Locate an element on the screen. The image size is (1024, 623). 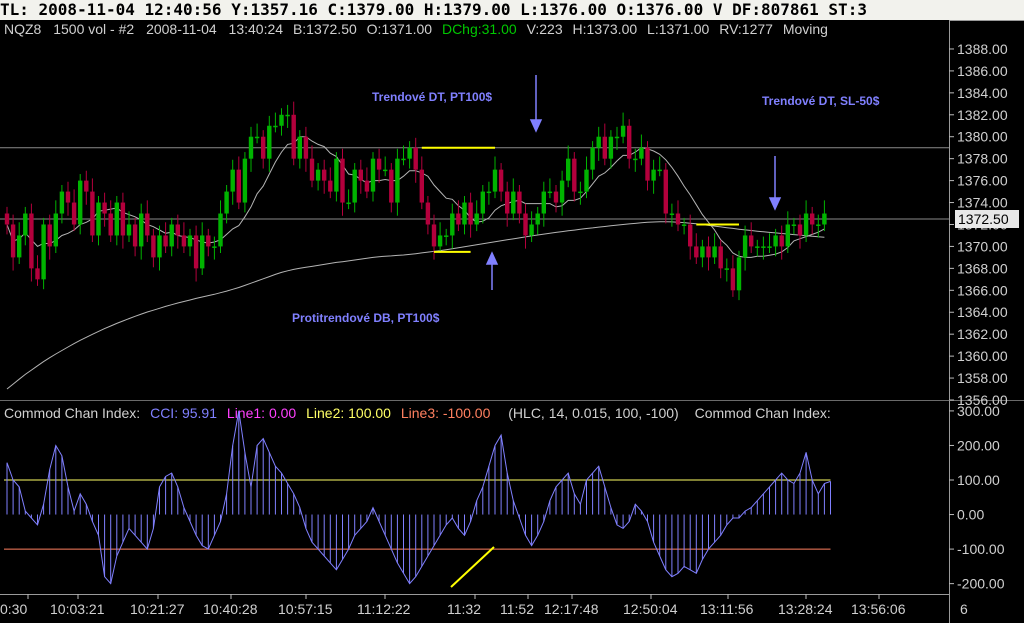
price-tick-label: 1386.00 is located at coordinates (982, 71).